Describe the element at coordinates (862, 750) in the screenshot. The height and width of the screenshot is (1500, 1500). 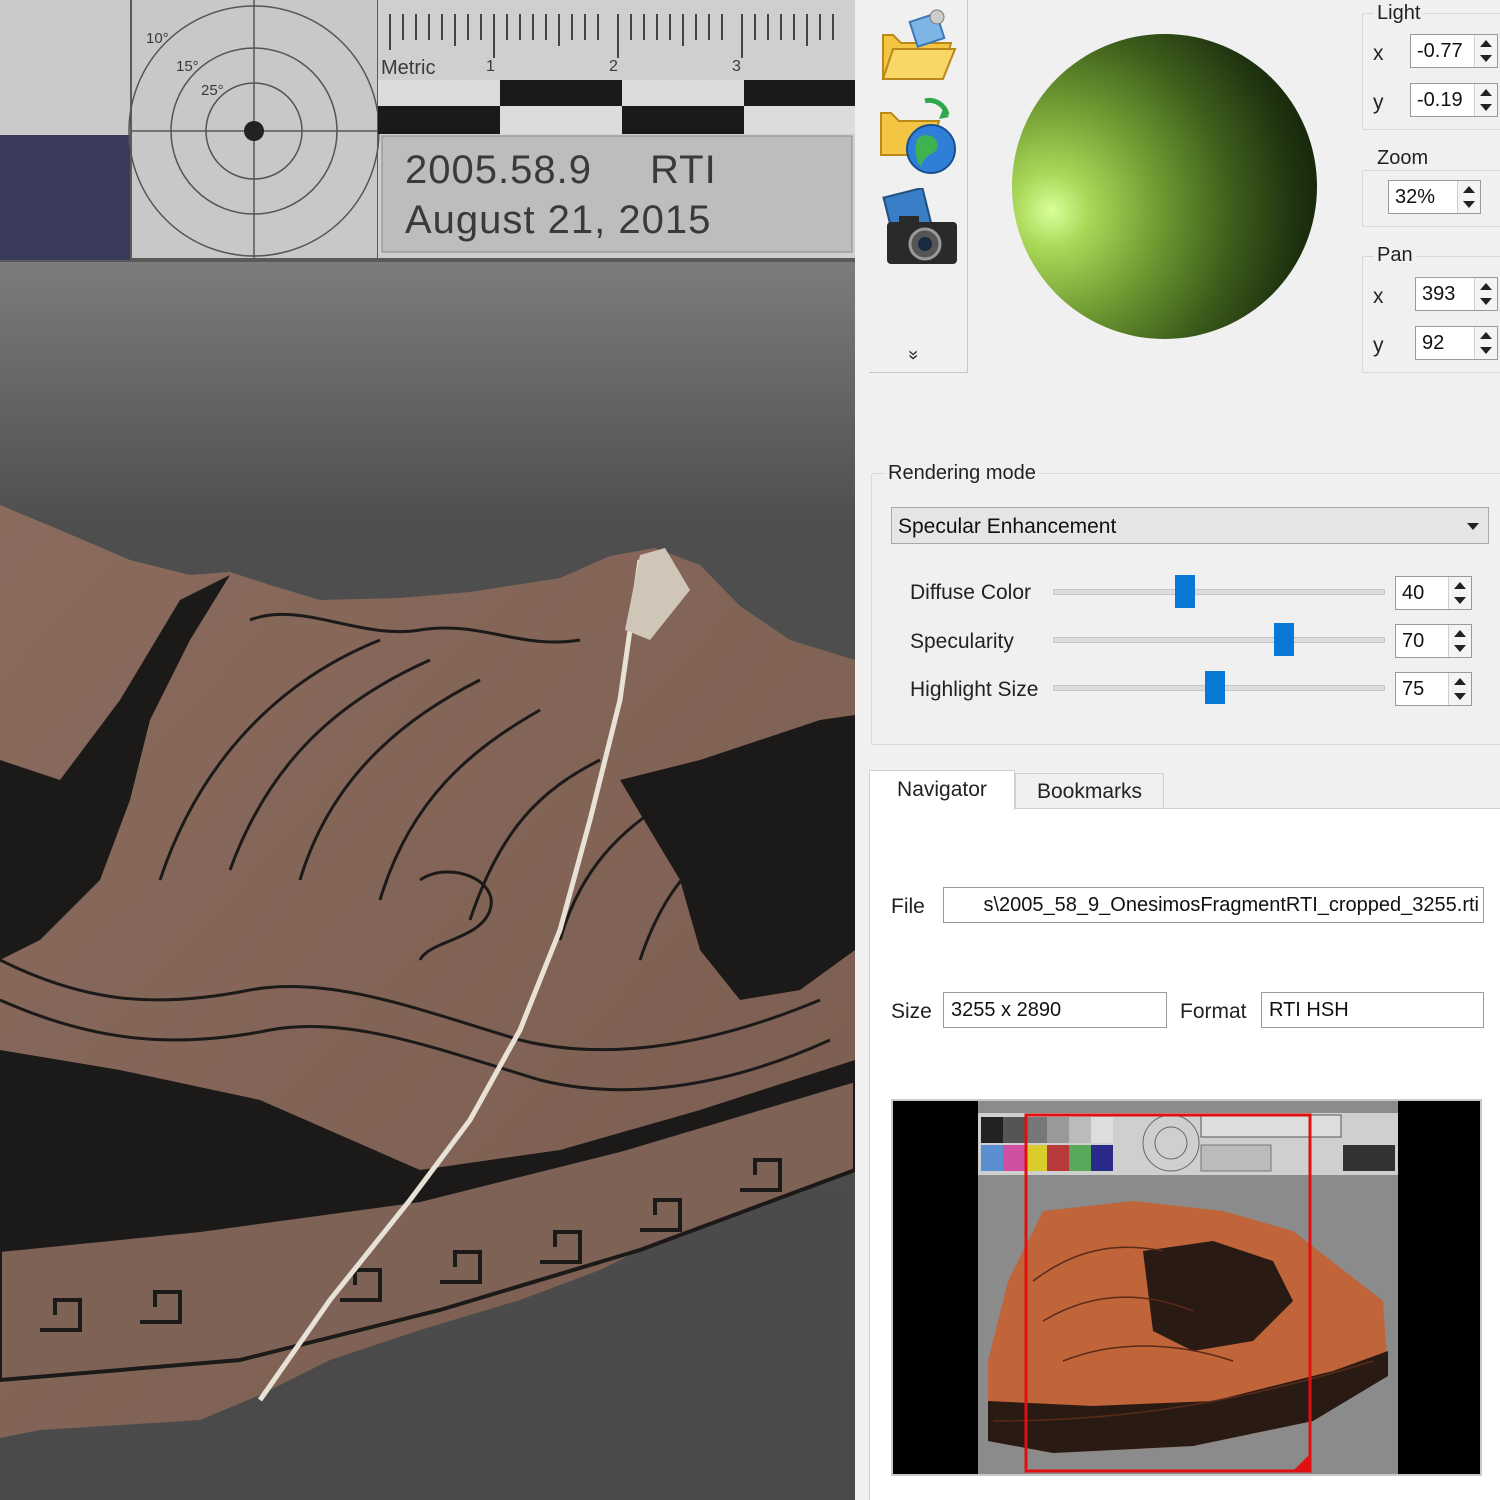
I see `panel-splitter` at that location.